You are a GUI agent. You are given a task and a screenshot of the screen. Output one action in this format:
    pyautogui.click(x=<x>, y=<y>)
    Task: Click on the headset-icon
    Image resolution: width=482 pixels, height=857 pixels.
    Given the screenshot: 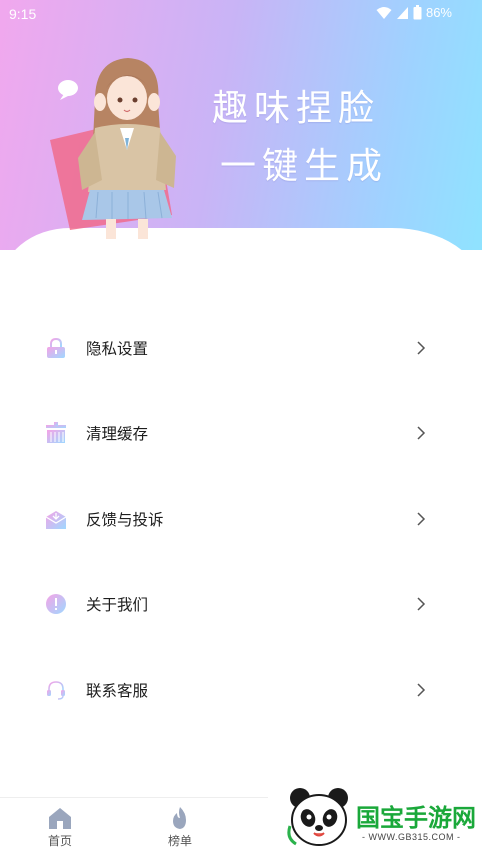 What is the action you would take?
    pyautogui.click(x=56, y=690)
    